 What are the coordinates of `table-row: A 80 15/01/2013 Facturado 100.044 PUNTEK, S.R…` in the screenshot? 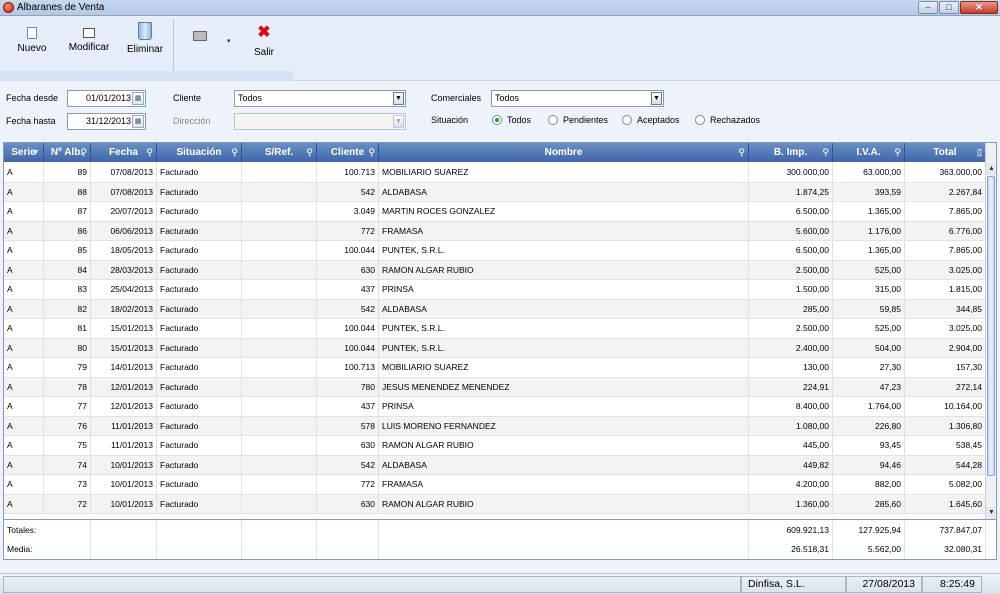 It's located at (495, 348).